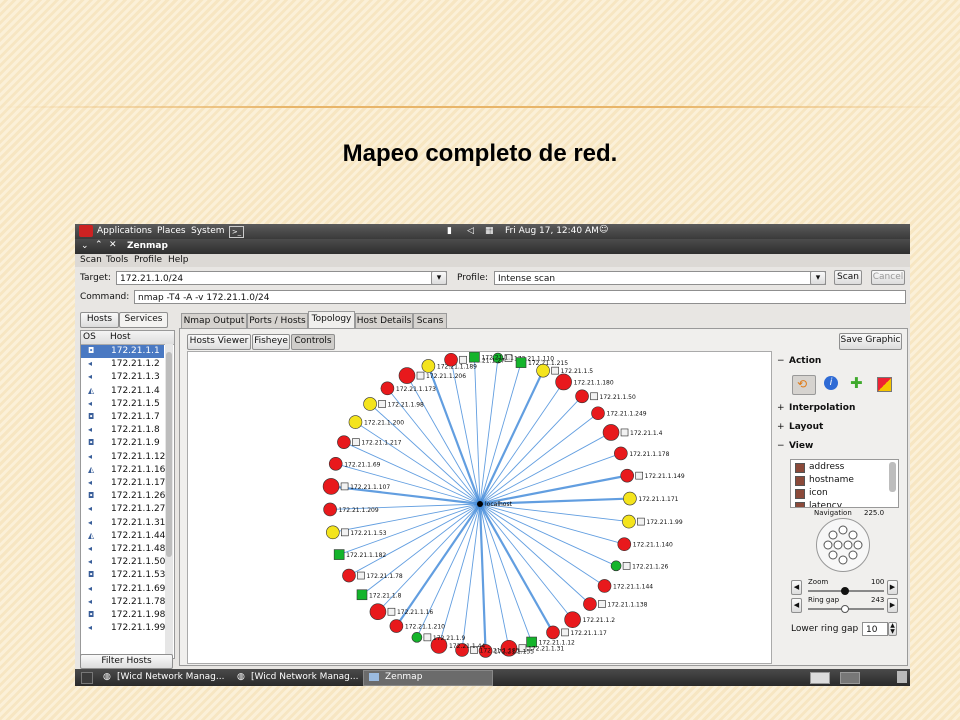 The image size is (960, 720). I want to click on tab-ports-hosts: Ports / Hosts, so click(277, 320).